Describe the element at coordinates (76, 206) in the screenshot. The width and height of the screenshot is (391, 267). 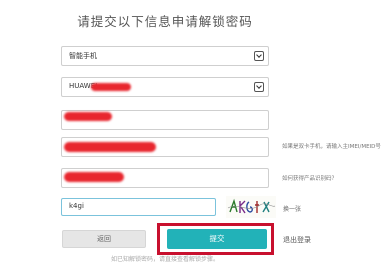
I see `captcha-input-value: k4gi` at that location.